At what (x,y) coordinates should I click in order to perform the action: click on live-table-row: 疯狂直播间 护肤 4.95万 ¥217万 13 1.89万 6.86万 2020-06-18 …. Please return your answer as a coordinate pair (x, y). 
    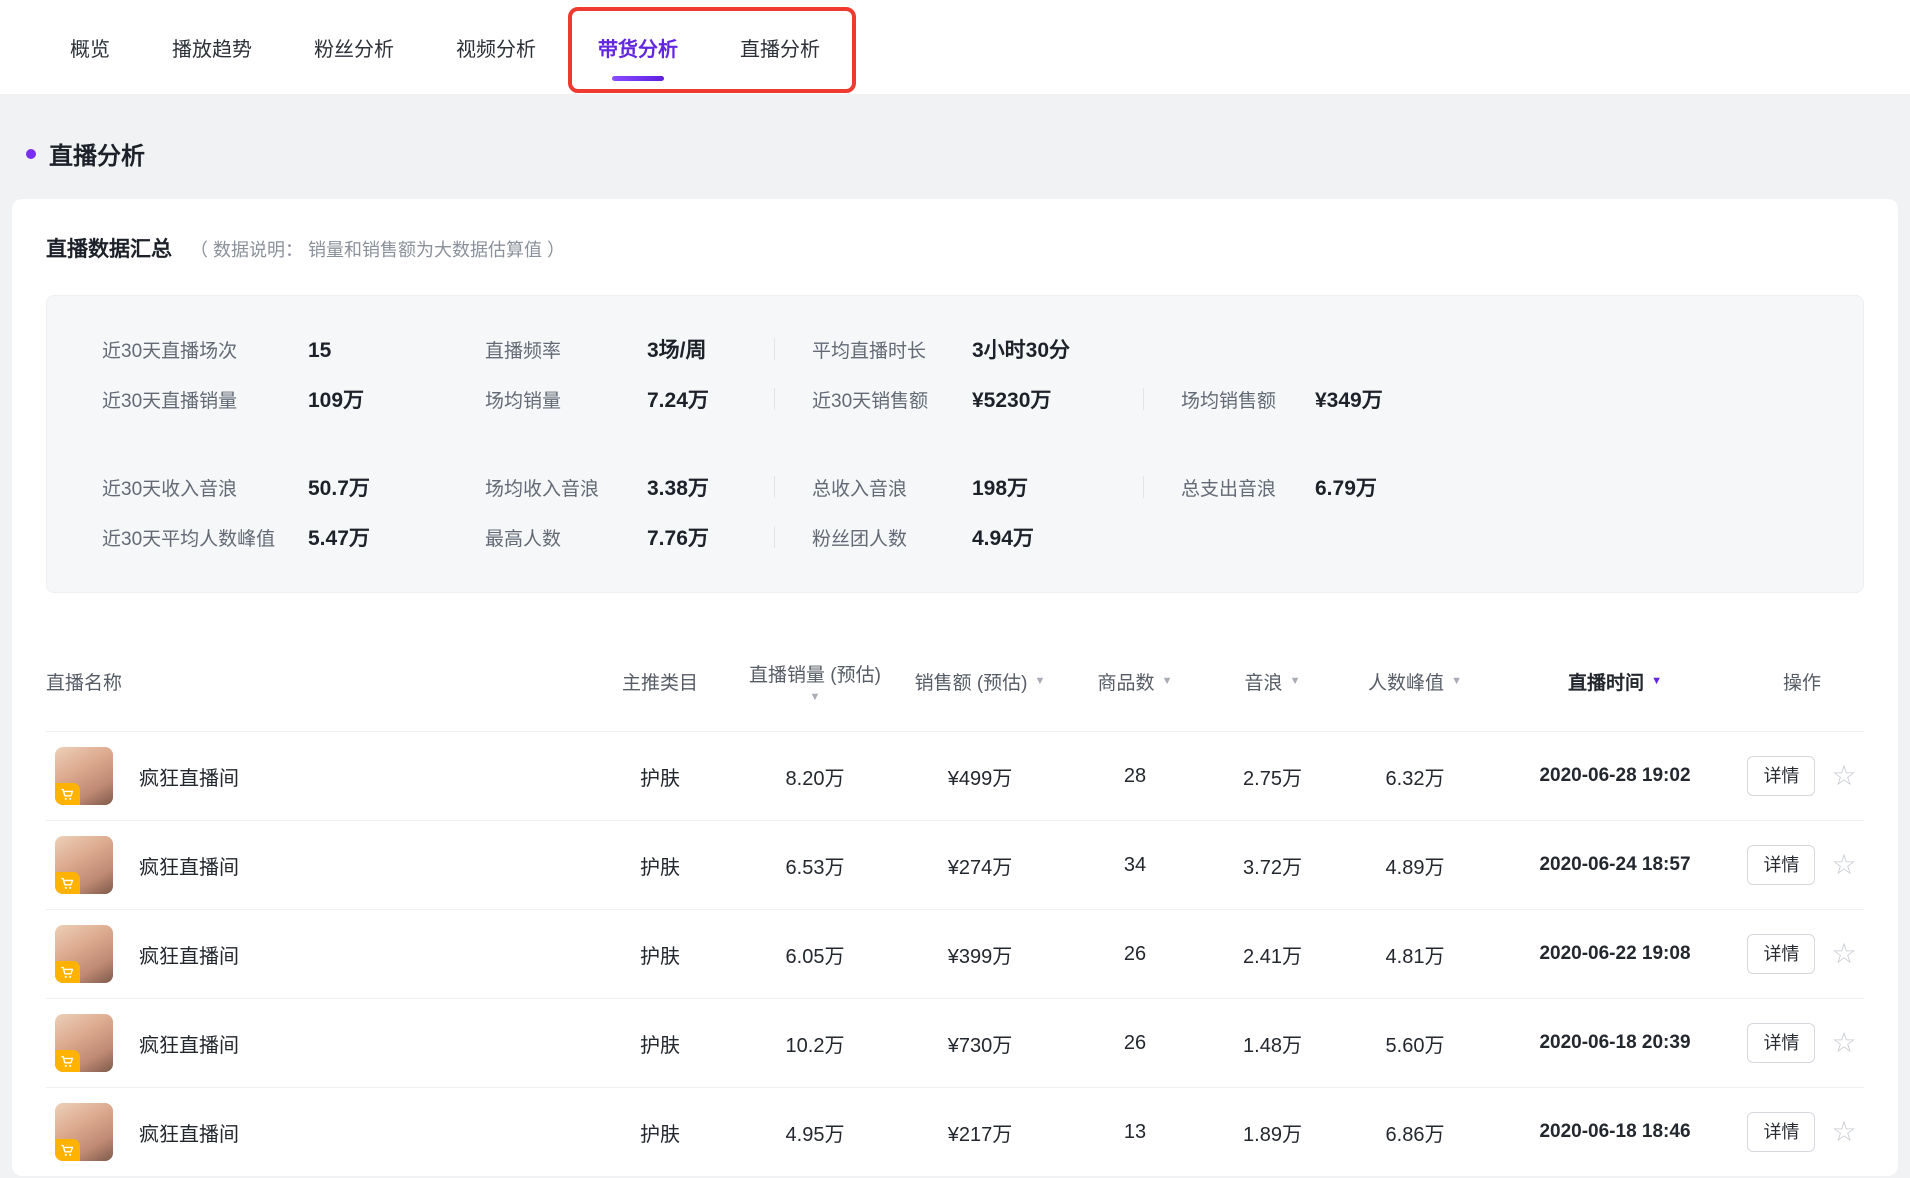
    Looking at the image, I should click on (955, 1131).